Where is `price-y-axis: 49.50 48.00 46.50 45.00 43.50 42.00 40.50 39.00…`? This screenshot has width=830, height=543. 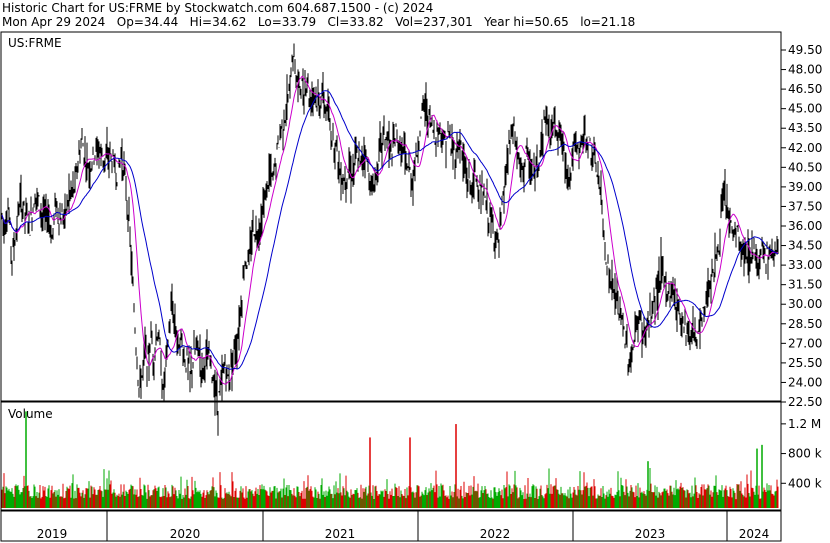
price-y-axis: 49.50 48.00 46.50 45.00 43.50 42.00 40.50 39.00… is located at coordinates (801, 226).